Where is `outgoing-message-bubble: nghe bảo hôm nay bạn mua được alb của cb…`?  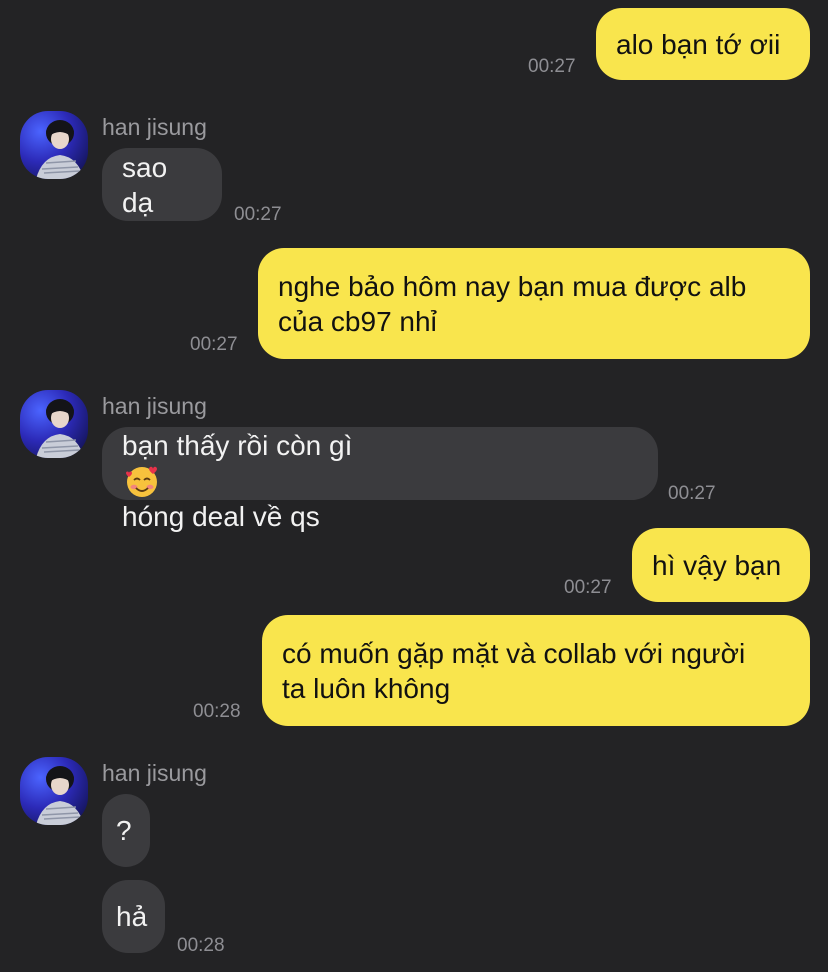 outgoing-message-bubble: nghe bảo hôm nay bạn mua được alb của cb… is located at coordinates (534, 303).